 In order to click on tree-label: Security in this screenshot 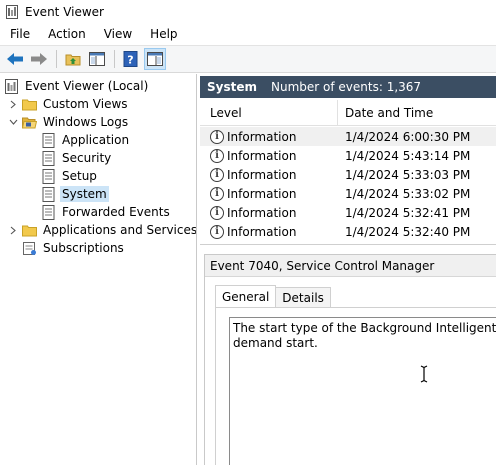, I will do `click(87, 158)`.